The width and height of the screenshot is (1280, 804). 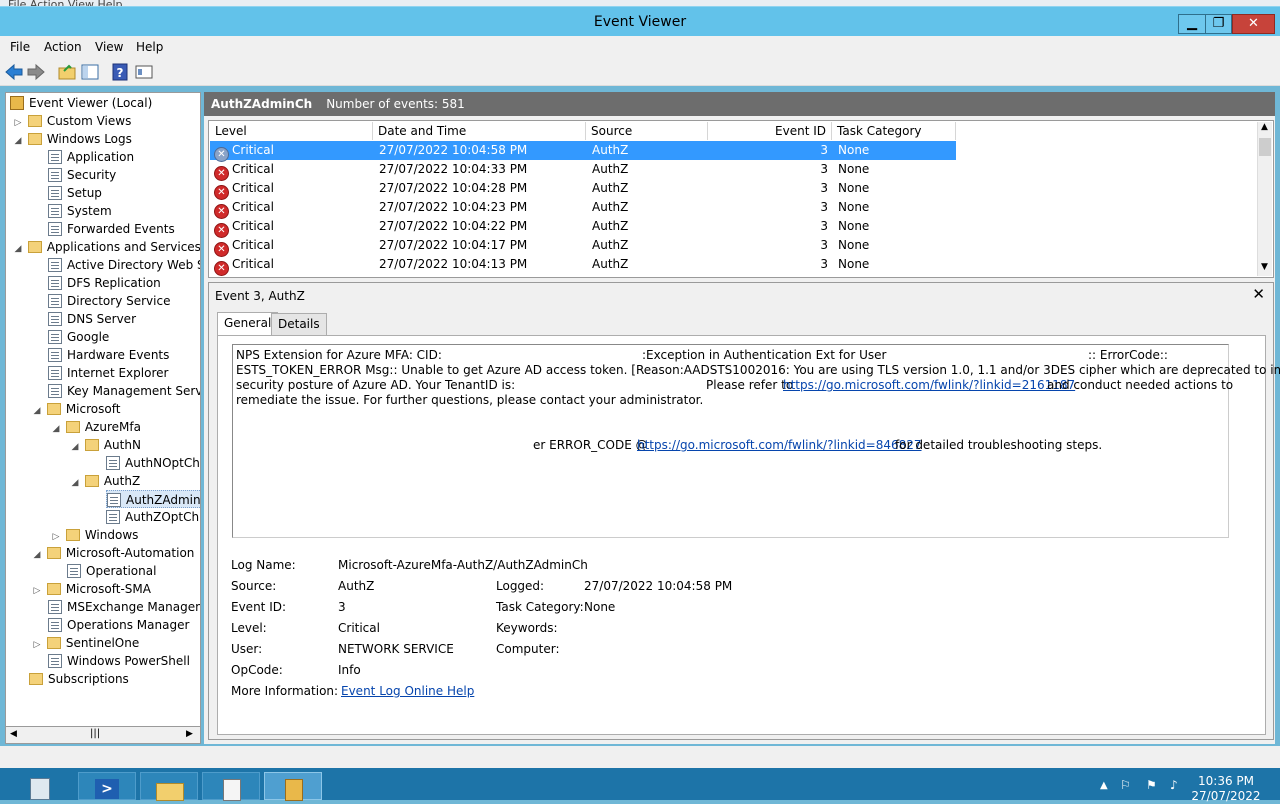 What do you see at coordinates (1264, 199) in the screenshot?
I see `event-list-scrollbar: ▲ ▼` at bounding box center [1264, 199].